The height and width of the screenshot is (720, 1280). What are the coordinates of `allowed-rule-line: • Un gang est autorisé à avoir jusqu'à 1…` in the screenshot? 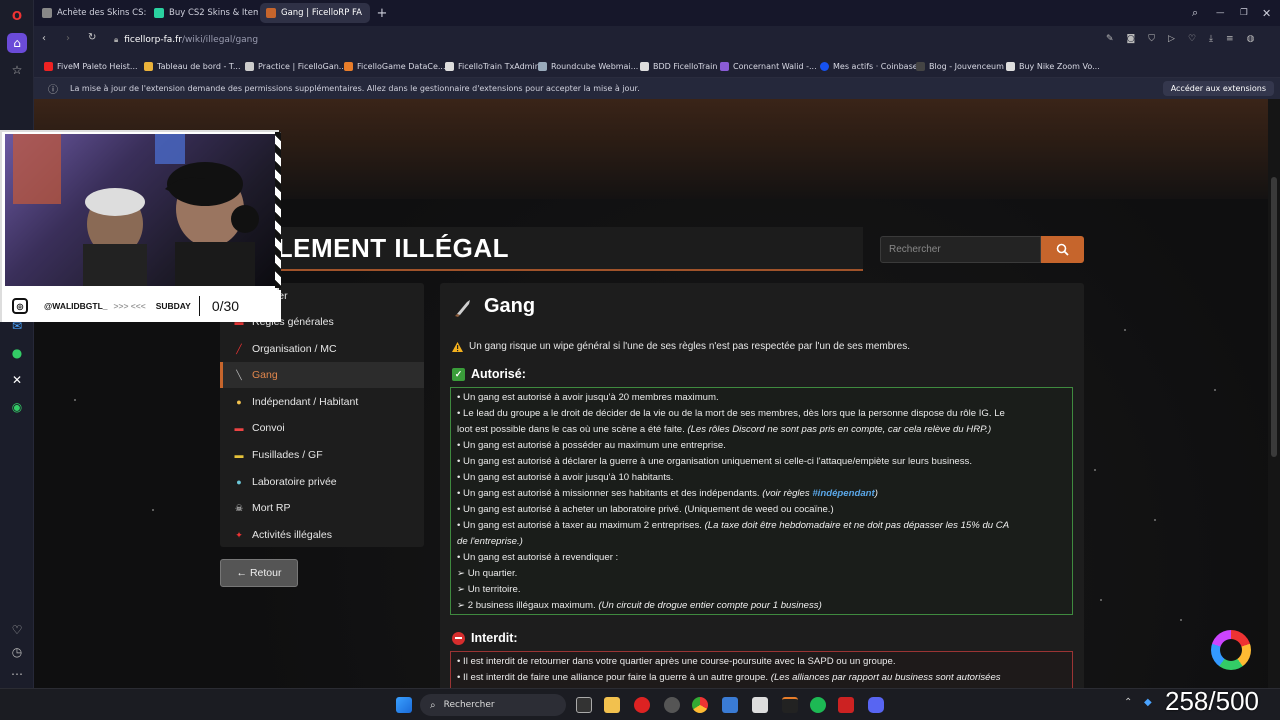 It's located at (761, 478).